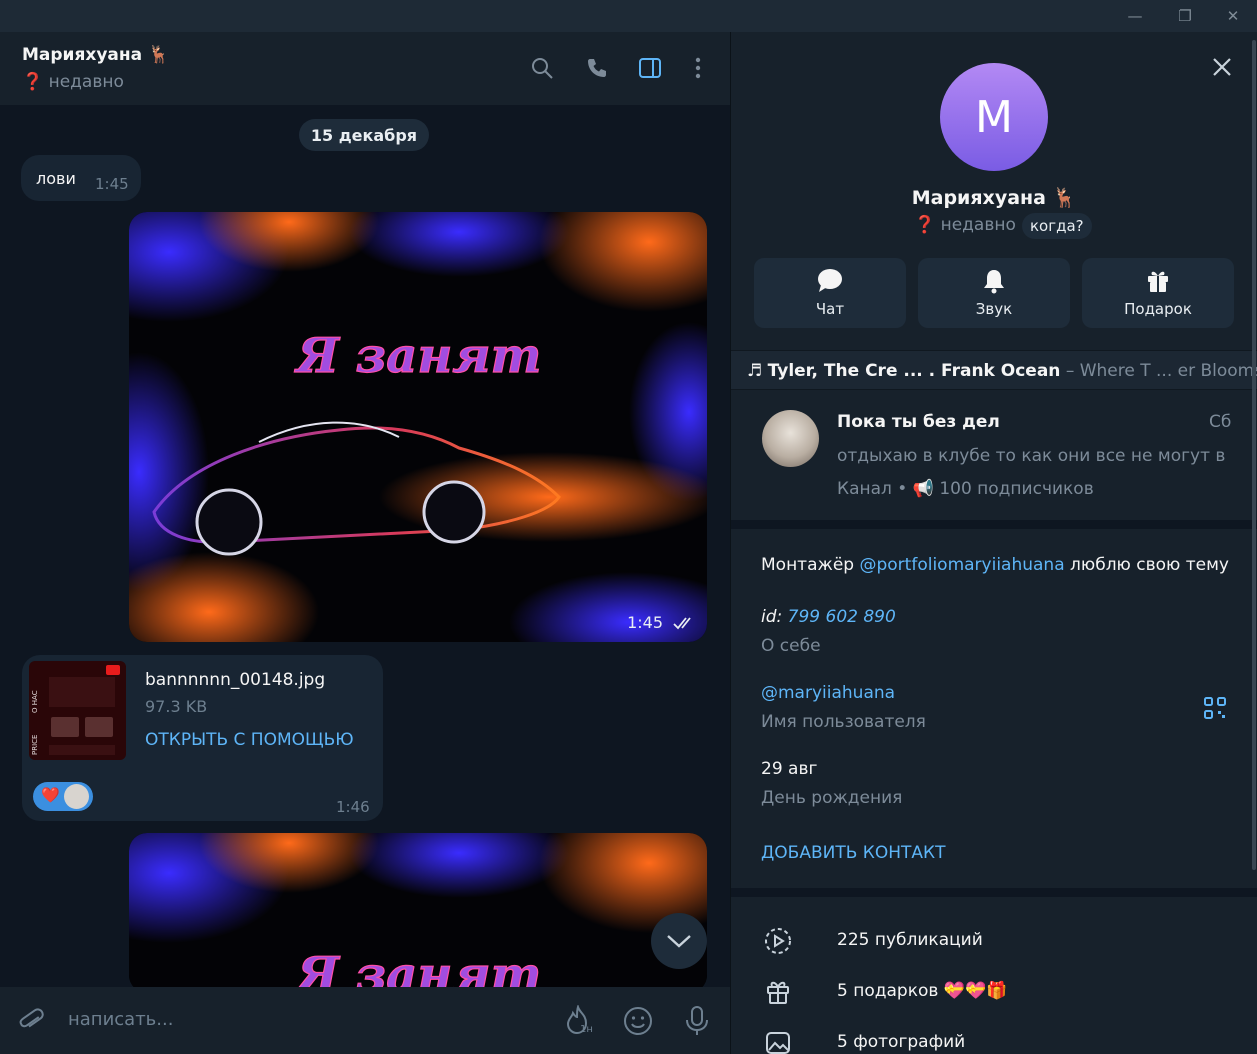 The image size is (1257, 1054). Describe the element at coordinates (50, 795) in the screenshot. I see `heart-icon: ❤️` at that location.